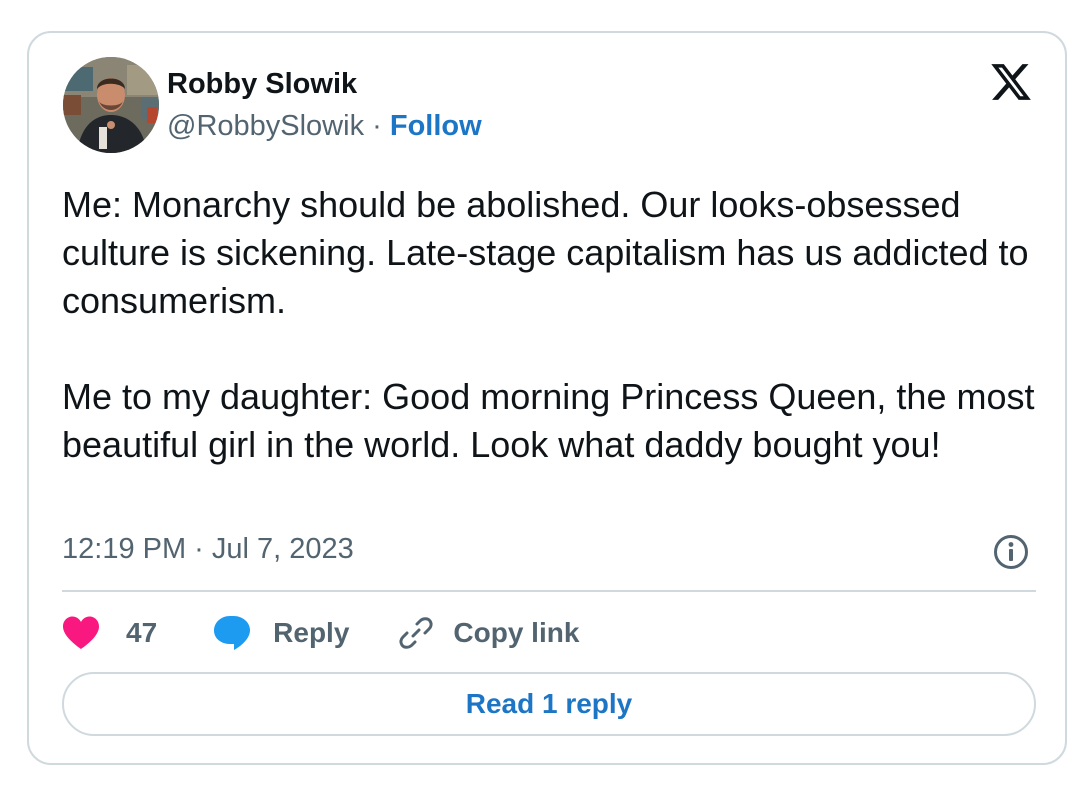 The width and height of the screenshot is (1092, 795). Describe the element at coordinates (436, 126) in the screenshot. I see `follow-link: Follow` at that location.